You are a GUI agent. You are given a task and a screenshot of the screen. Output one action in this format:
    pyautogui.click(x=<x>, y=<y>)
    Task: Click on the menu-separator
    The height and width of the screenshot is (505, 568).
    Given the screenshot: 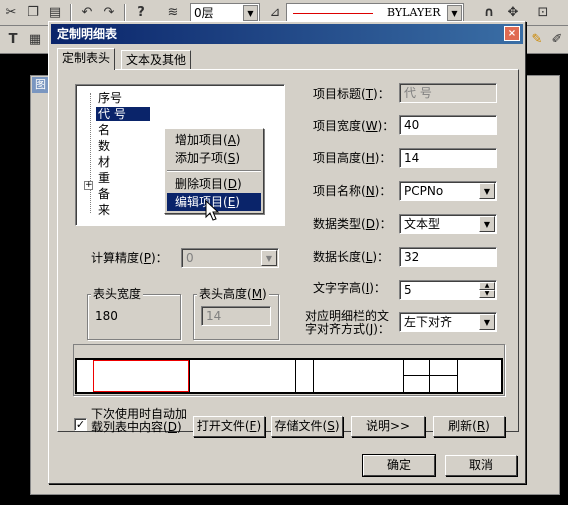 What is the action you would take?
    pyautogui.click(x=214, y=171)
    